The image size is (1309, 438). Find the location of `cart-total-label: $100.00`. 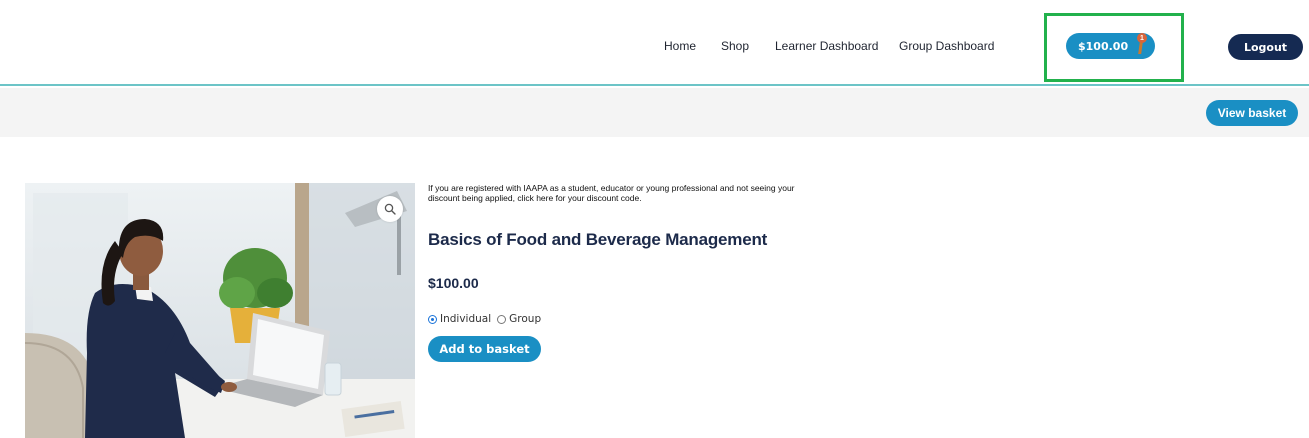

cart-total-label: $100.00 is located at coordinates (1103, 46).